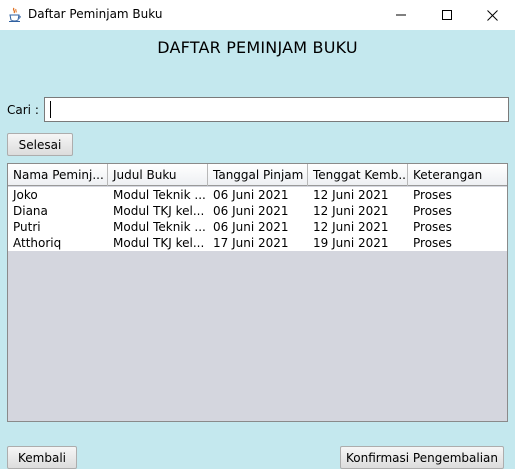 This screenshot has width=515, height=469. What do you see at coordinates (42, 457) in the screenshot?
I see `back-button: Kembali` at bounding box center [42, 457].